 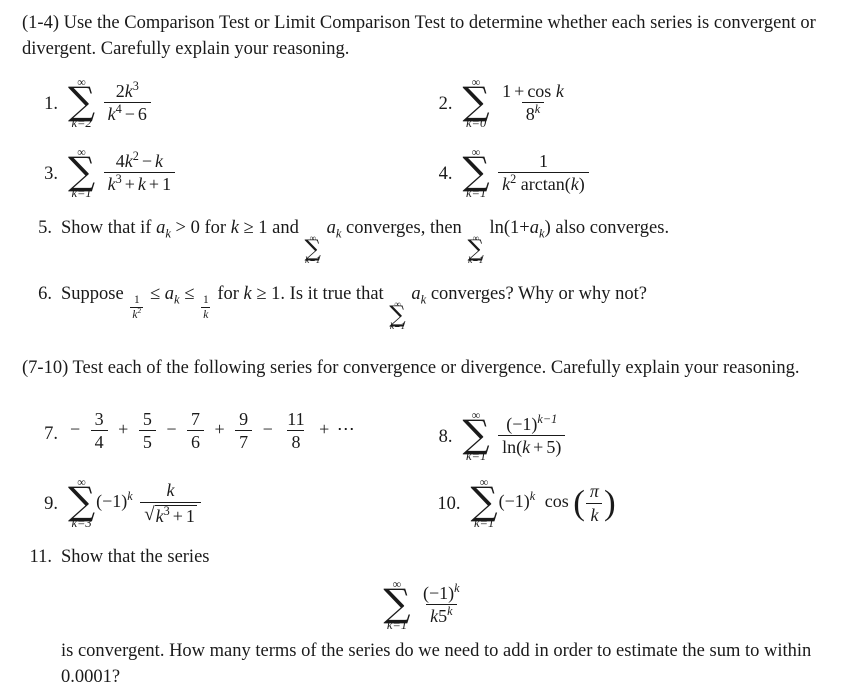 I want to click on problem-9-number: 9., so click(x=51, y=504).